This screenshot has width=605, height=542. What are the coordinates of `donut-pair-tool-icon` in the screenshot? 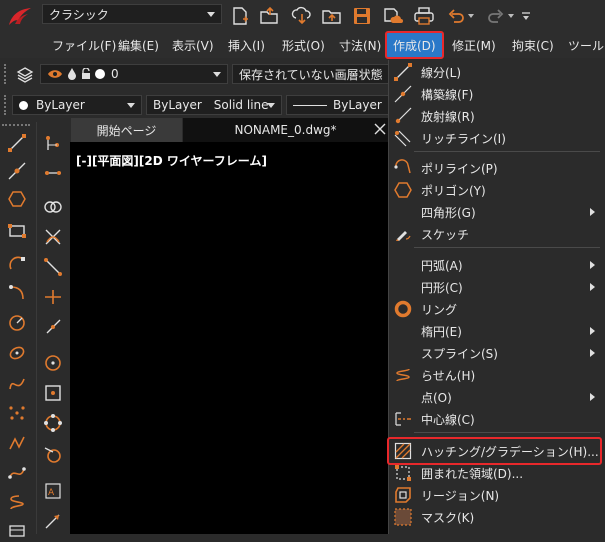 It's located at (53, 207).